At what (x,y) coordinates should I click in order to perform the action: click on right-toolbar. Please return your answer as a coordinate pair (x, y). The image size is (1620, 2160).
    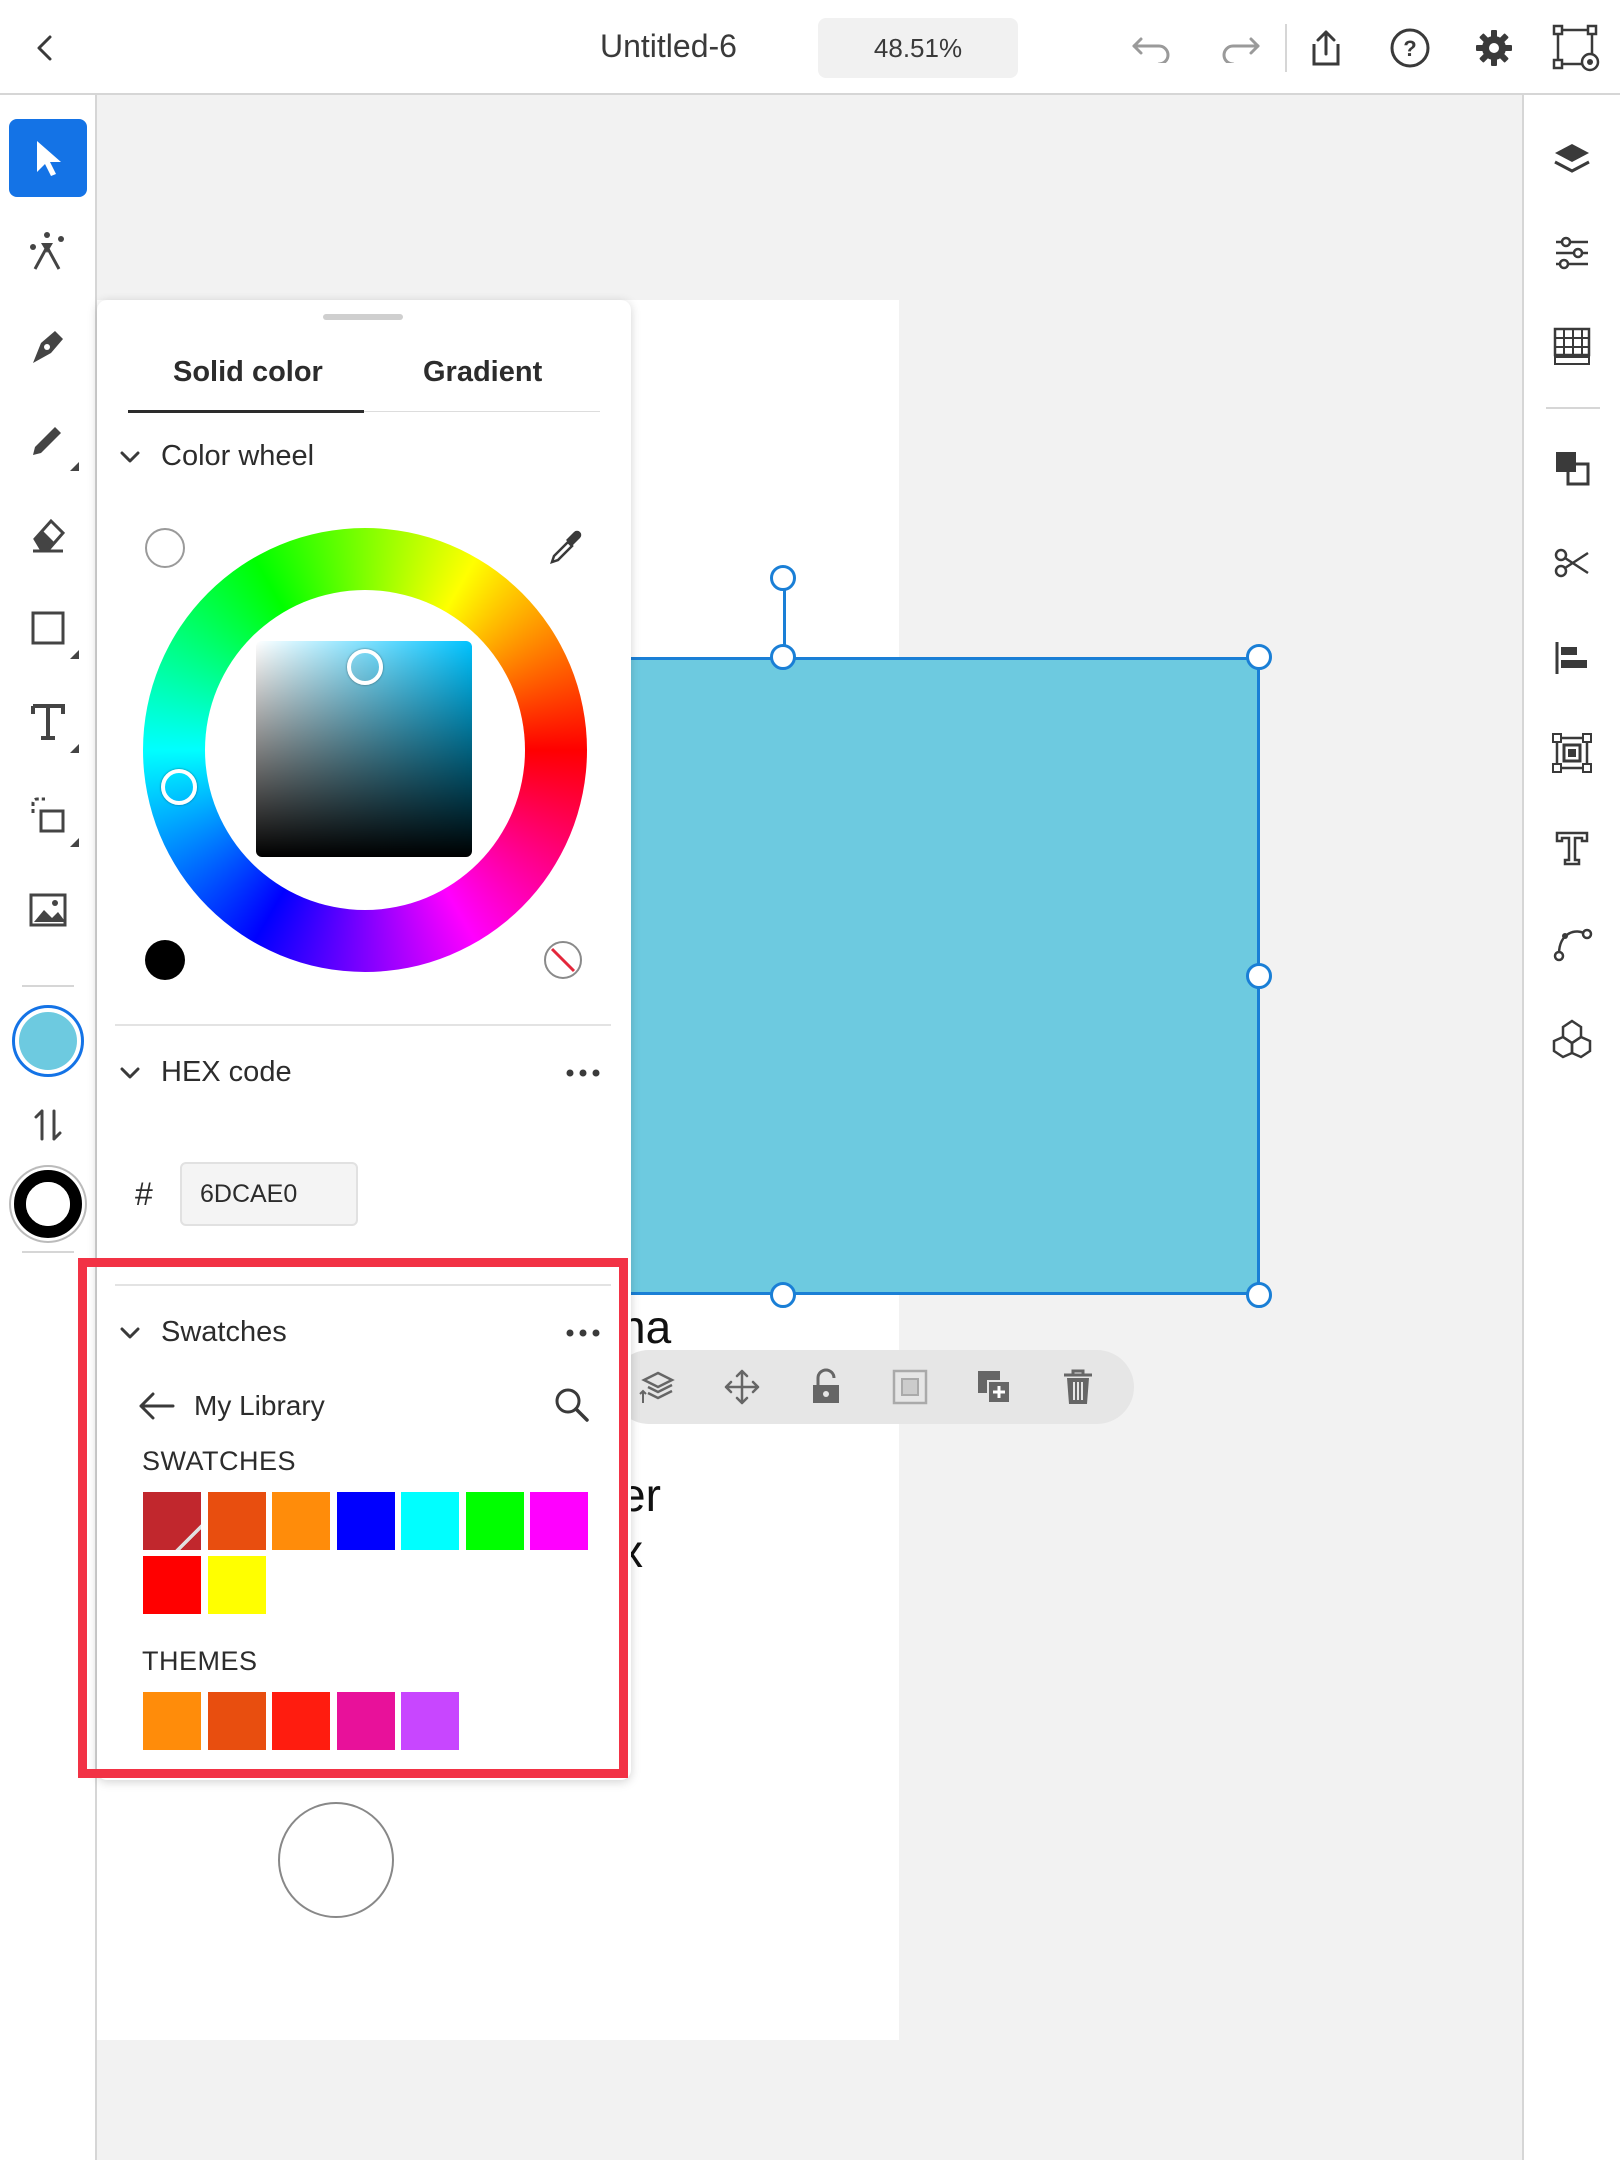
    Looking at the image, I should click on (1571, 1127).